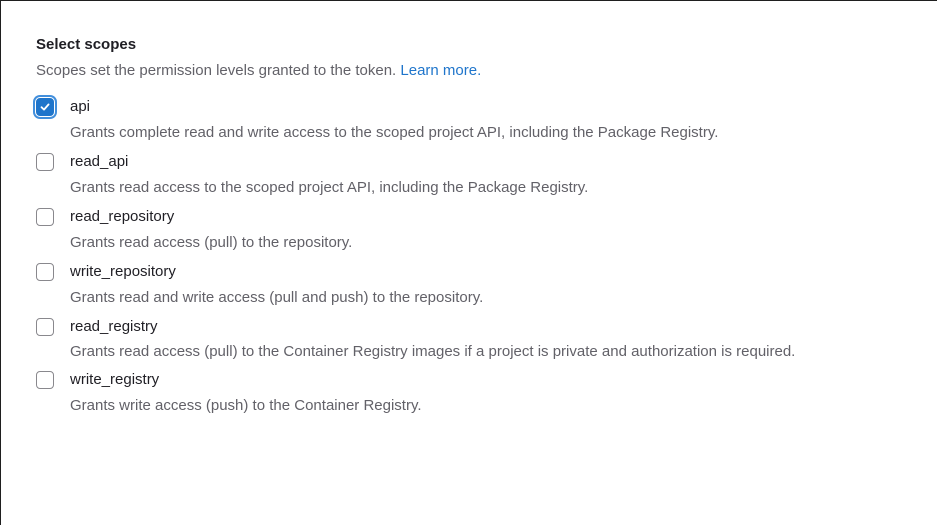 Image resolution: width=937 pixels, height=525 pixels. I want to click on check-icon, so click(45, 107).